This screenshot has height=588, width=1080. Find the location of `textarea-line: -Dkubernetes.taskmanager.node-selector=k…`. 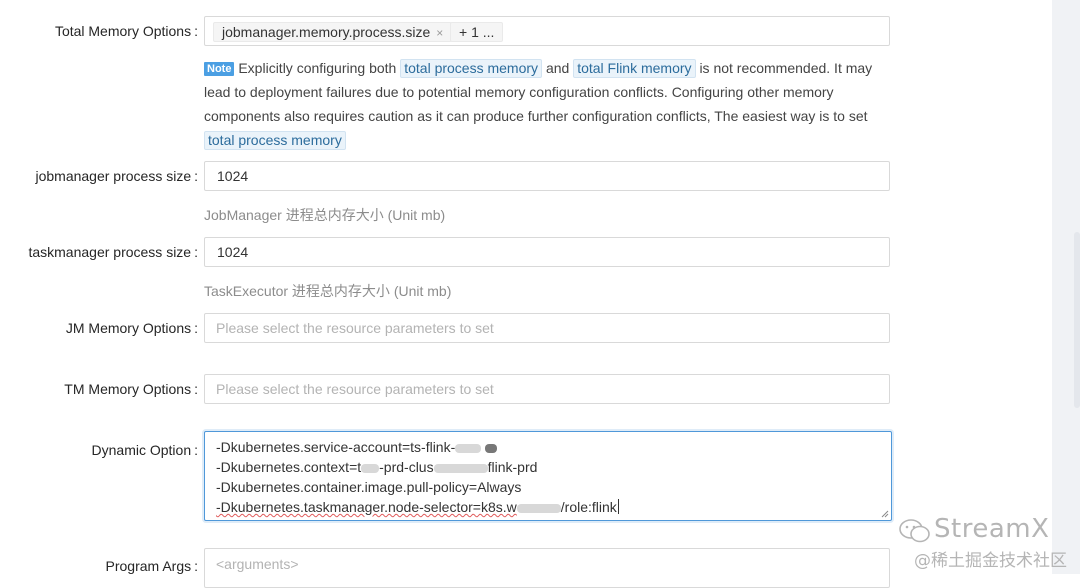

textarea-line: -Dkubernetes.taskmanager.node-selector=k… is located at coordinates (417, 507).